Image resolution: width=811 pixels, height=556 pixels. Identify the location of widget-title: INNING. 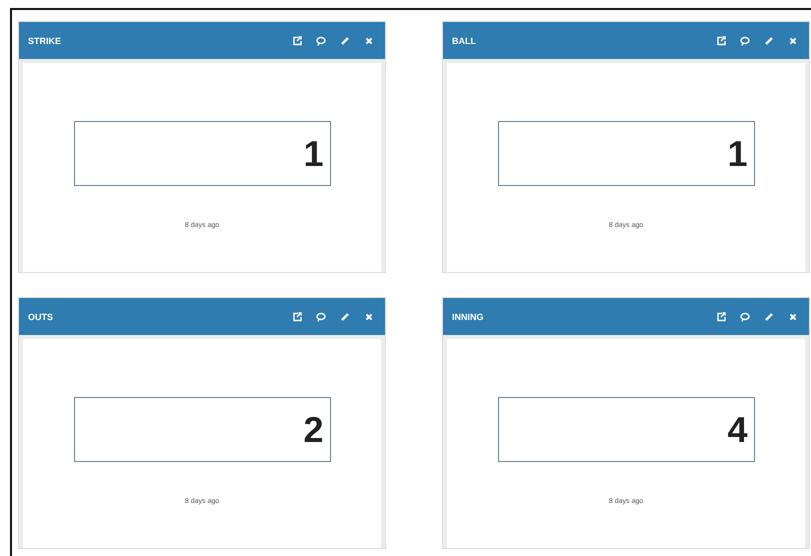
(468, 317).